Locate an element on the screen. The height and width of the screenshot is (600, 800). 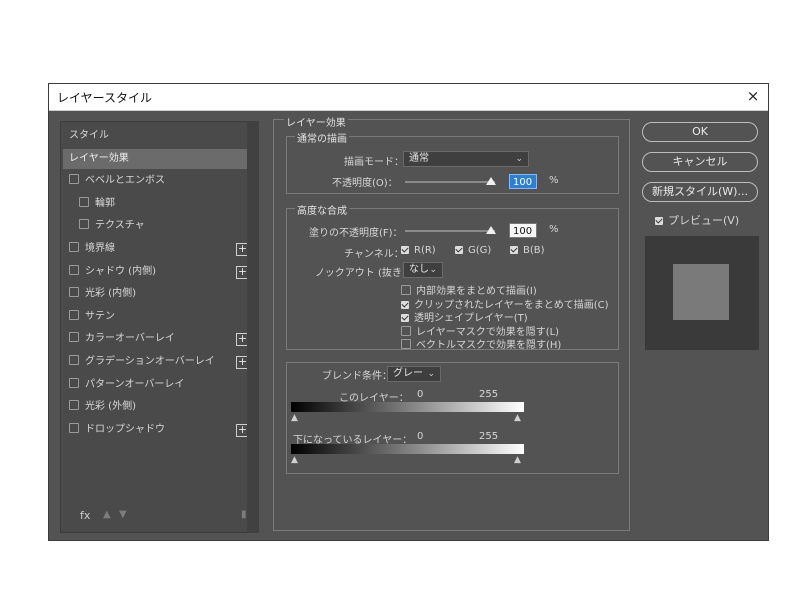
ok-button: OK is located at coordinates (700, 132).